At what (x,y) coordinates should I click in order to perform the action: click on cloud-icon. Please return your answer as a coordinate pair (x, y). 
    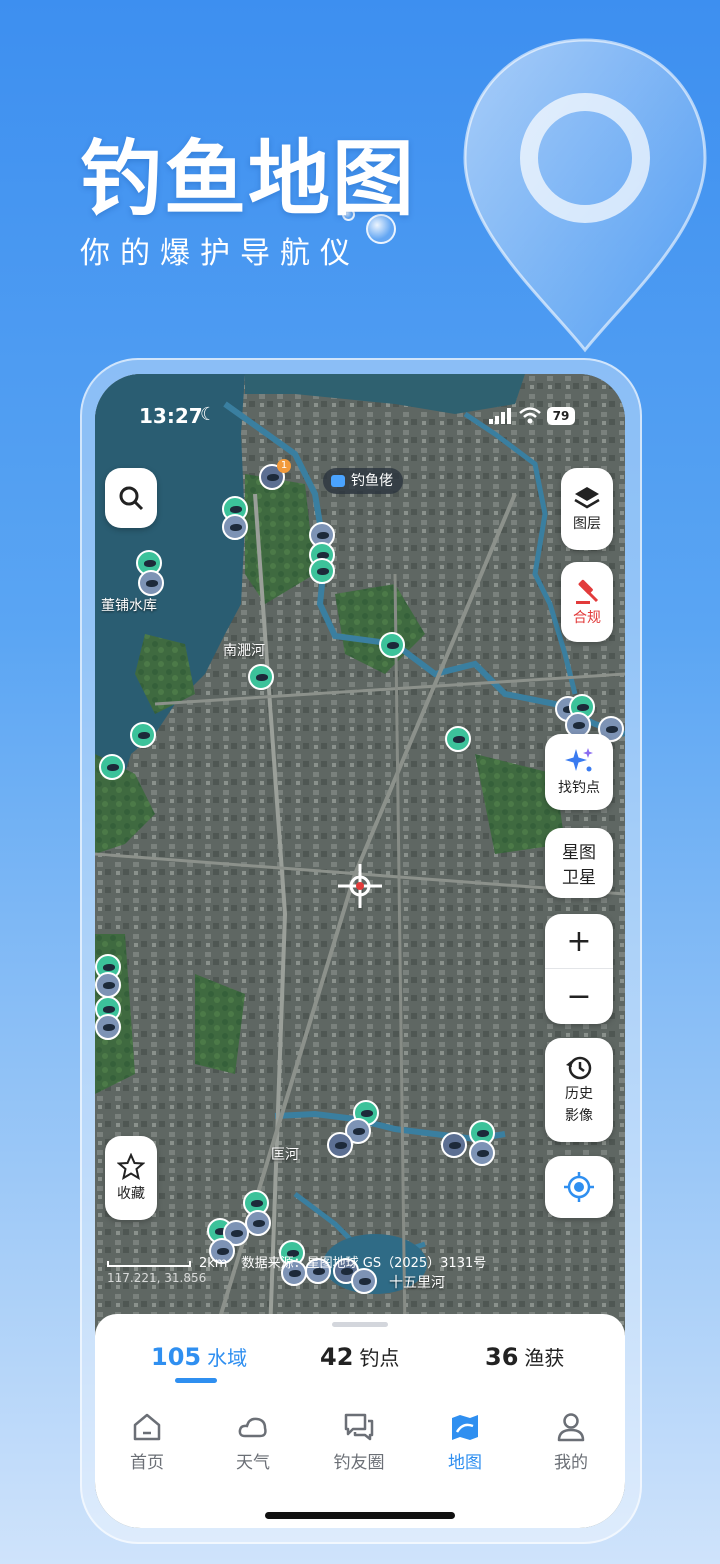
    Looking at the image, I should click on (252, 1427).